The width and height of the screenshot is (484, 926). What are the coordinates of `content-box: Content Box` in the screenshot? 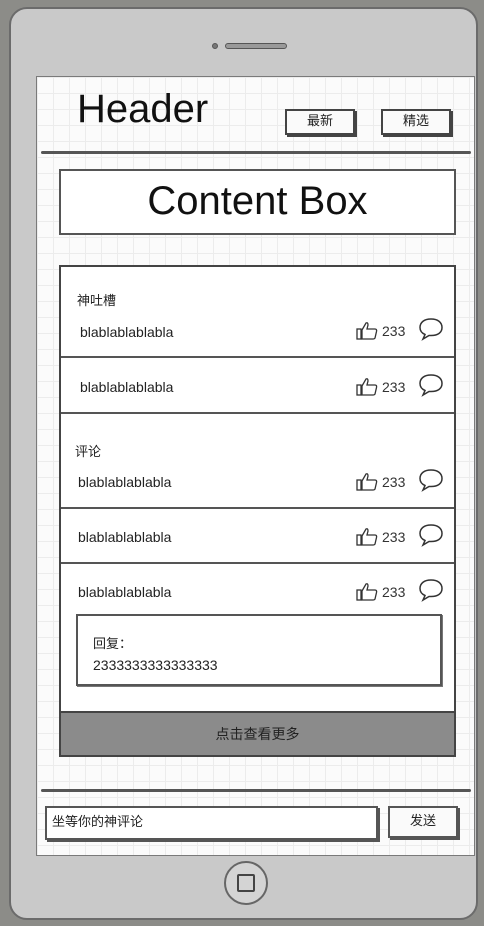 It's located at (257, 202).